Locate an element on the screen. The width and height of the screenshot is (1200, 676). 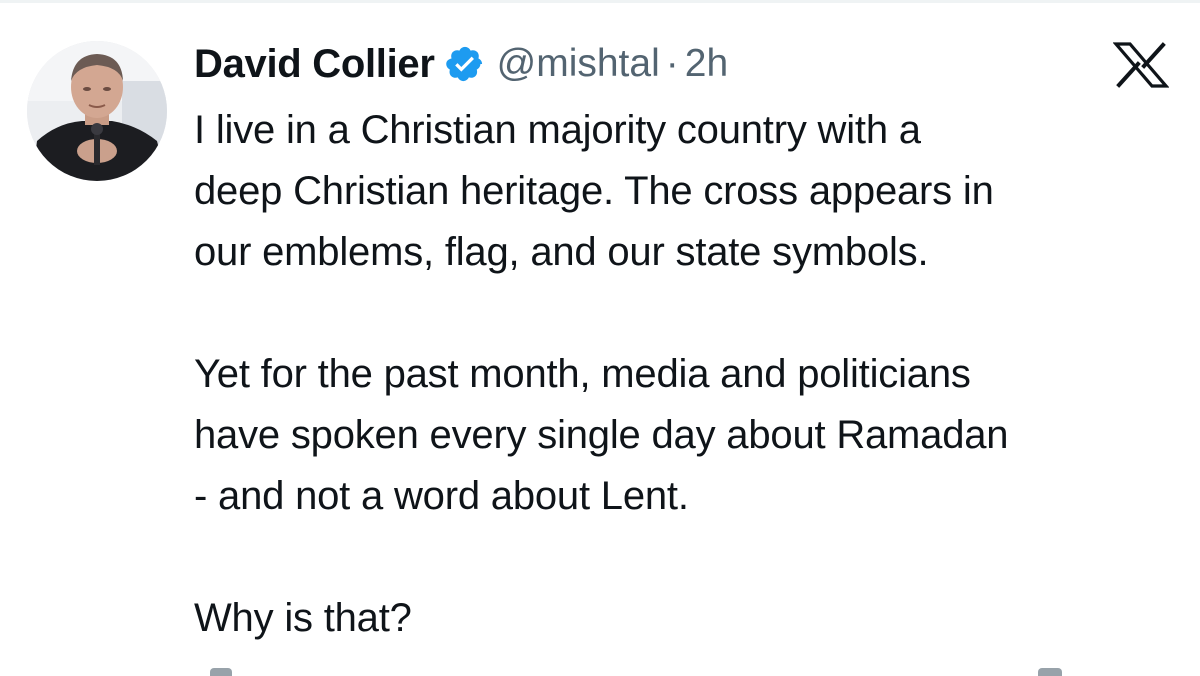
top-divider is located at coordinates (600, 1).